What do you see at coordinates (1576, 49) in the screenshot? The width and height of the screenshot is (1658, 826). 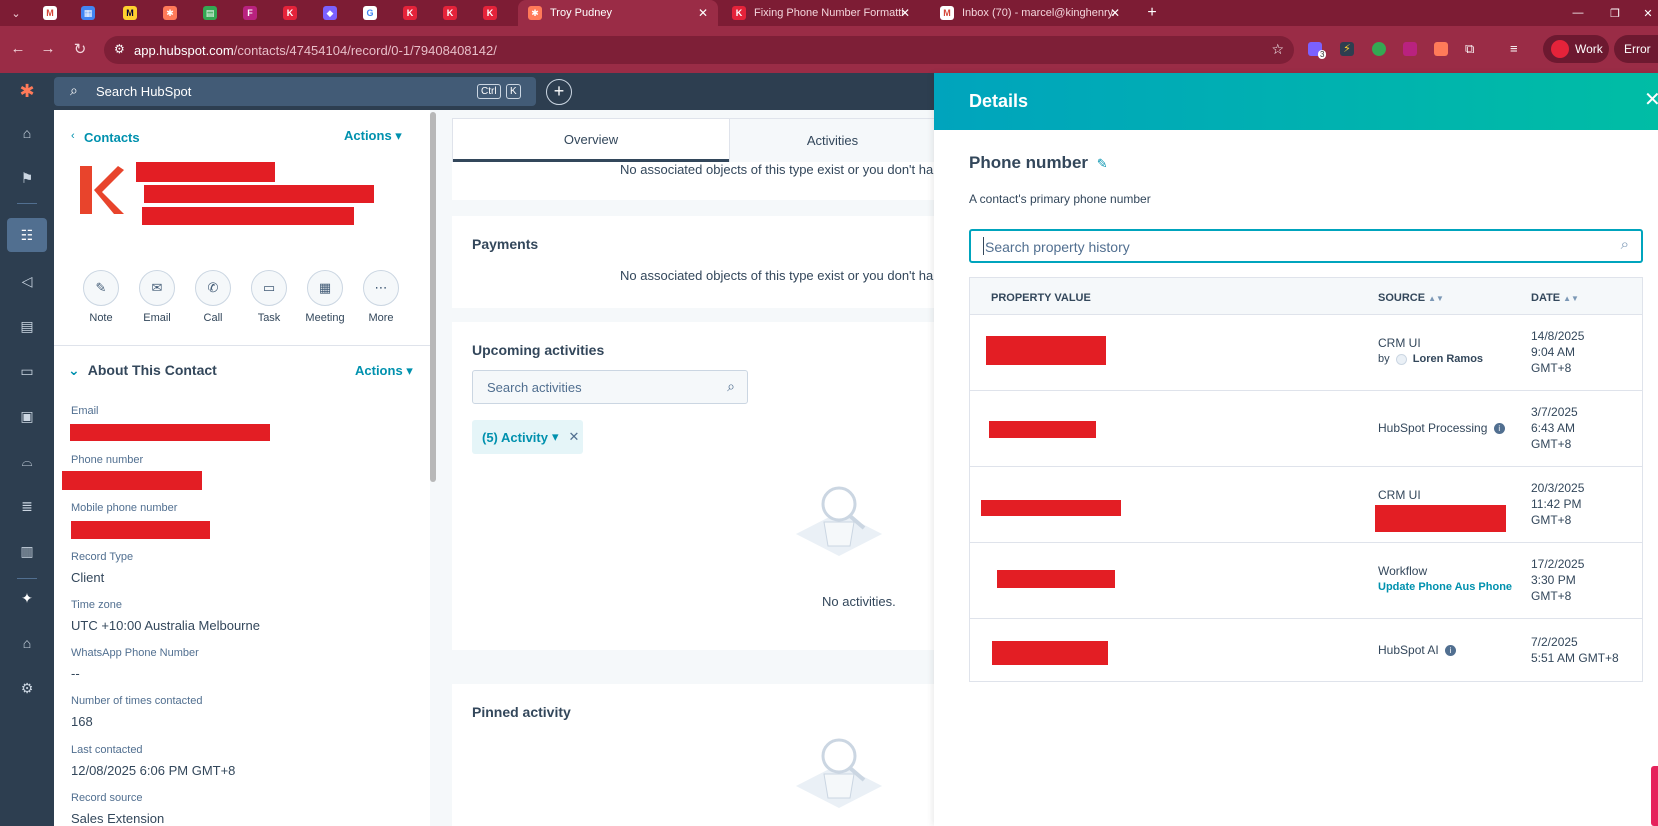 I see `profile-chip: Work` at bounding box center [1576, 49].